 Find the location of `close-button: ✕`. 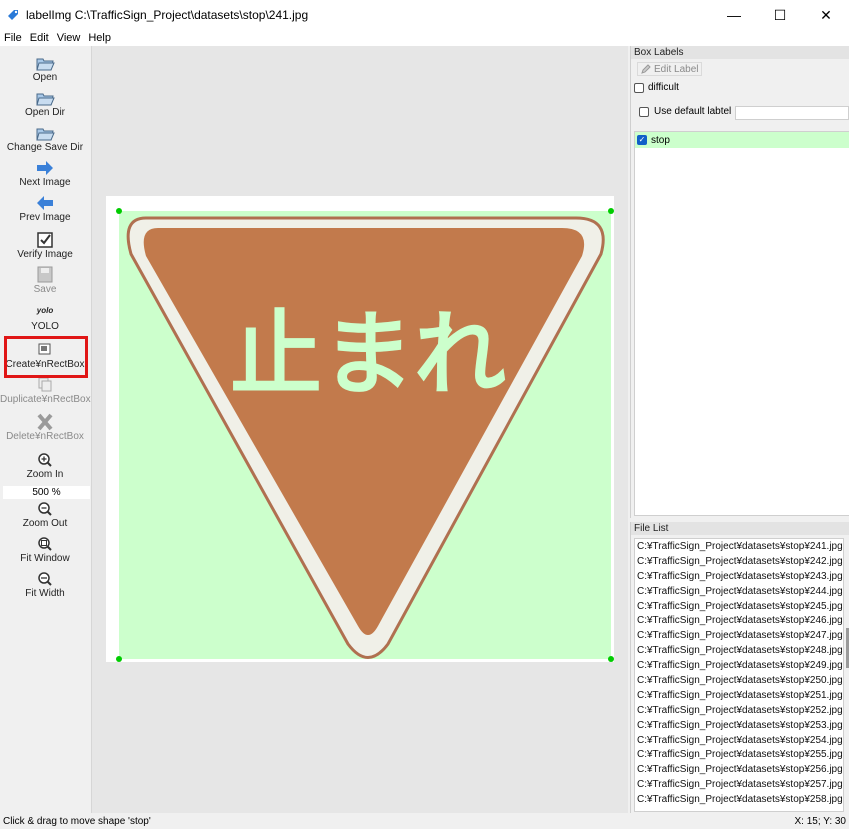

close-button: ✕ is located at coordinates (826, 15).